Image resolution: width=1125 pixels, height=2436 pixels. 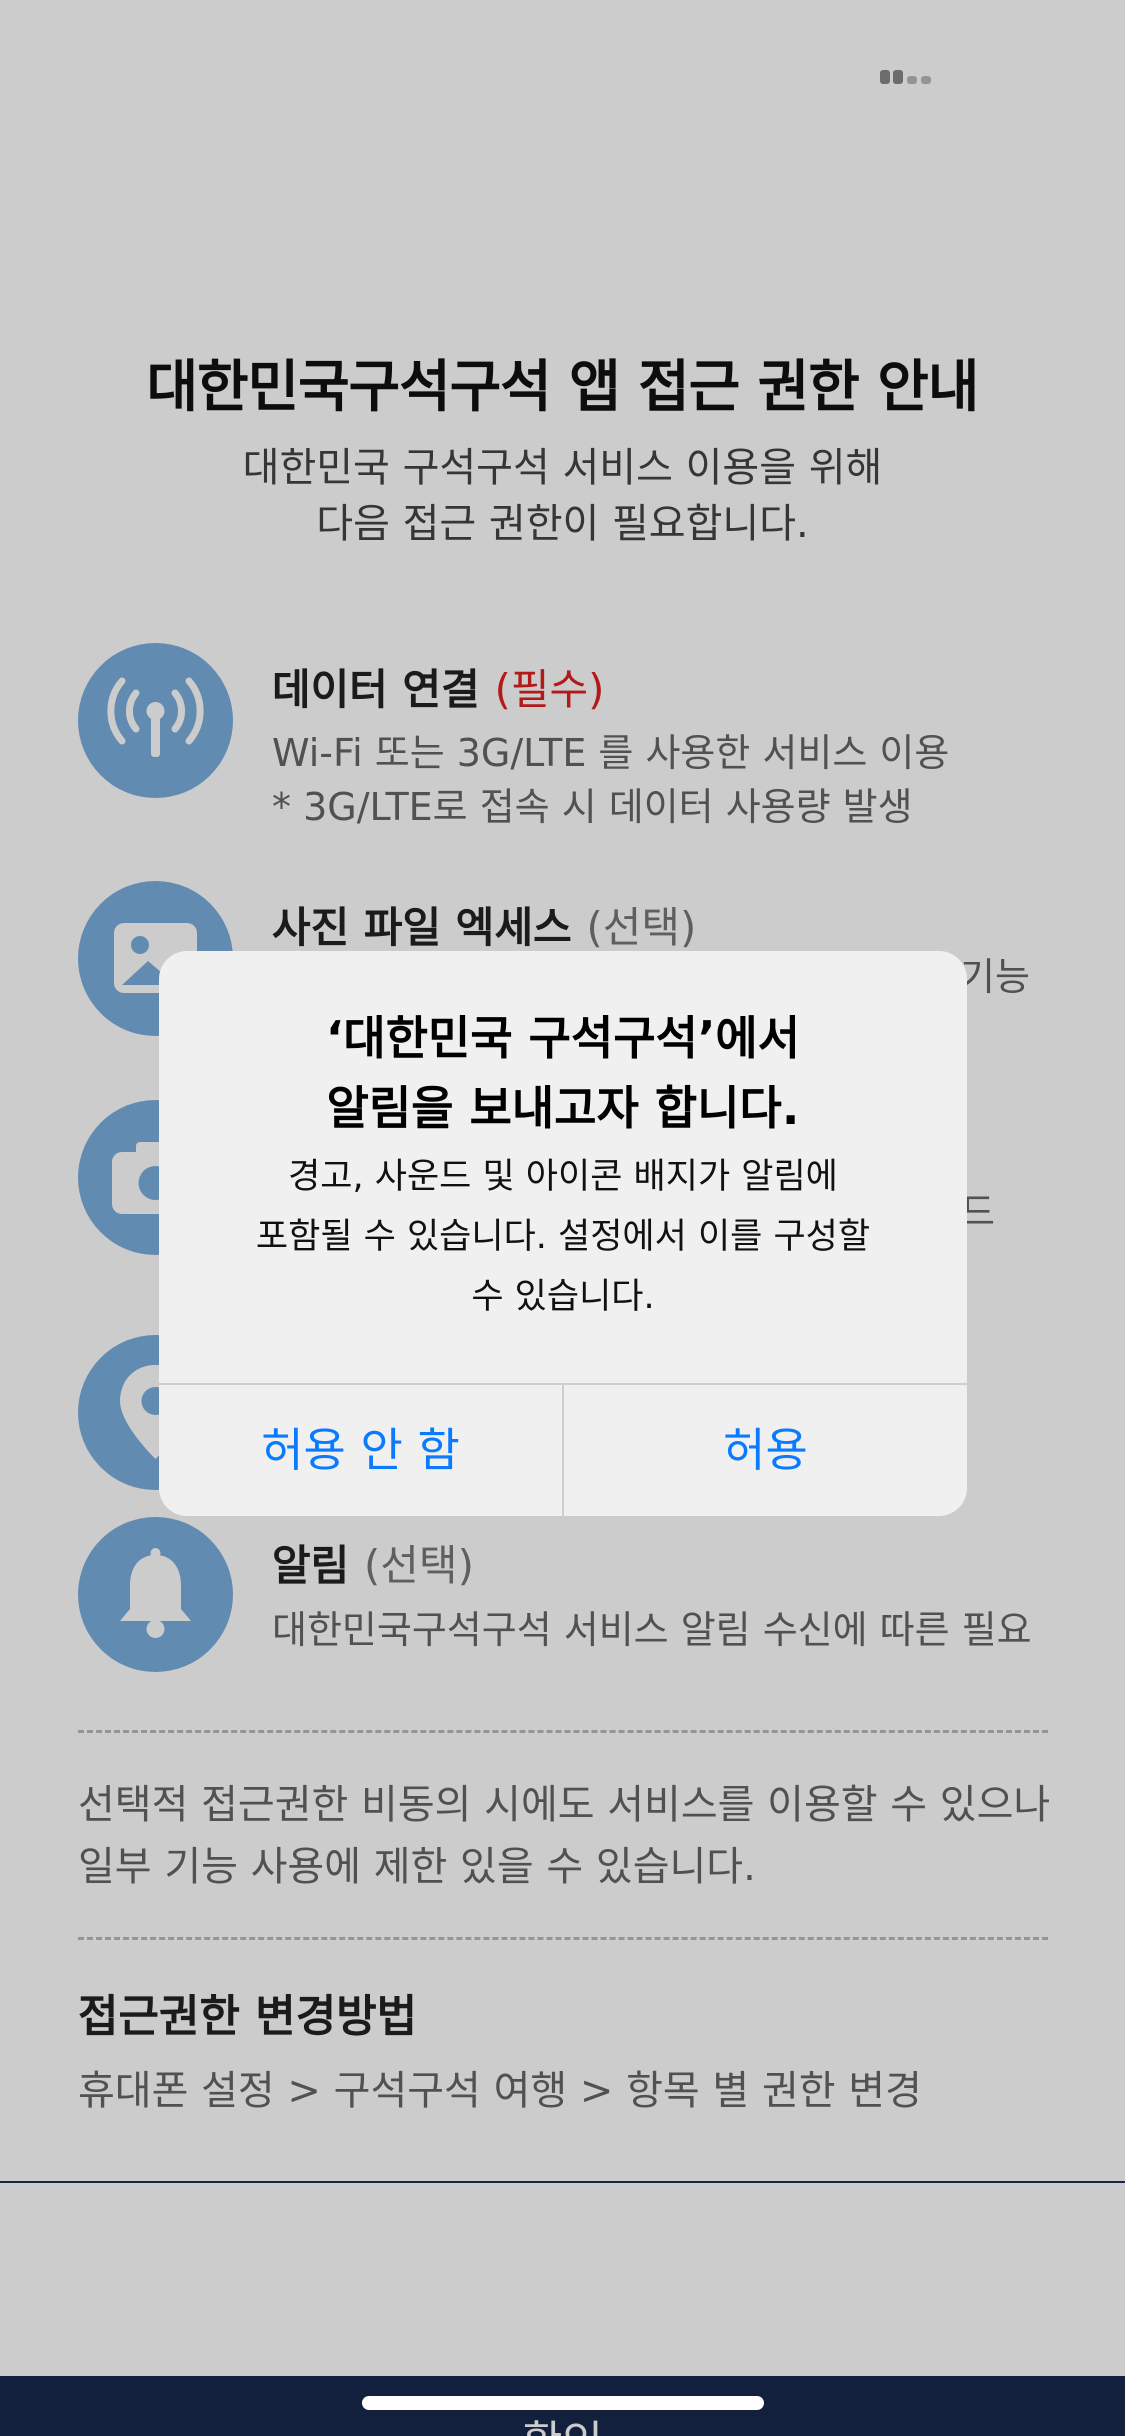 What do you see at coordinates (563, 1038) in the screenshot?
I see `alert-title-line: ‘대한민국 구석구석’에서` at bounding box center [563, 1038].